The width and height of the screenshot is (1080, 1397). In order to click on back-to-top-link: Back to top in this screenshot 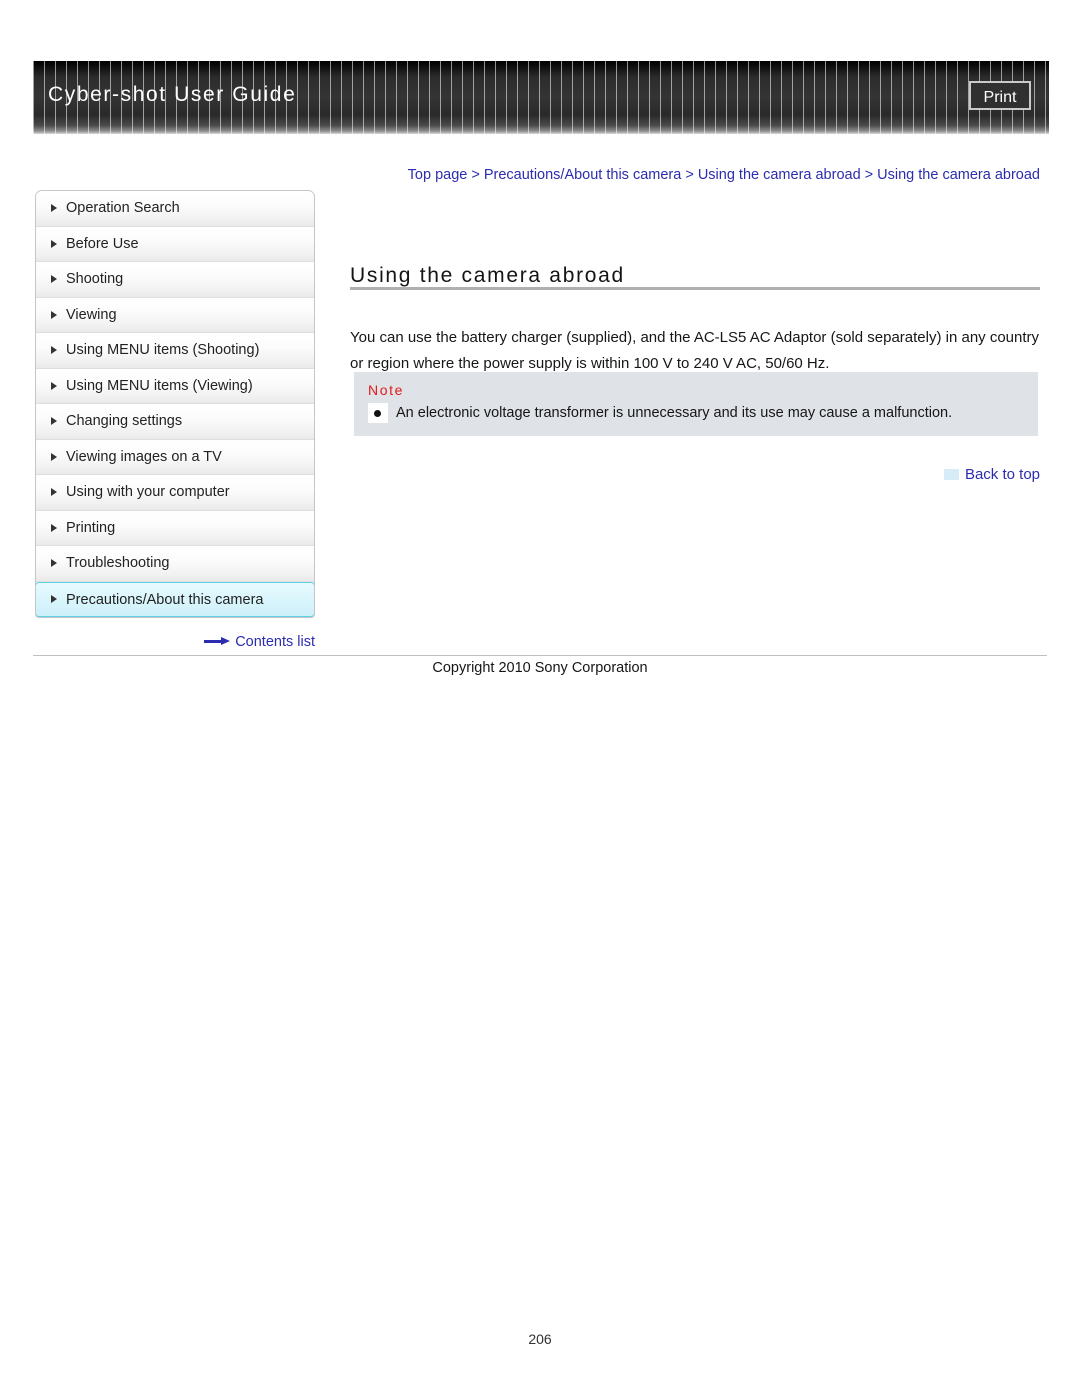, I will do `click(890, 474)`.